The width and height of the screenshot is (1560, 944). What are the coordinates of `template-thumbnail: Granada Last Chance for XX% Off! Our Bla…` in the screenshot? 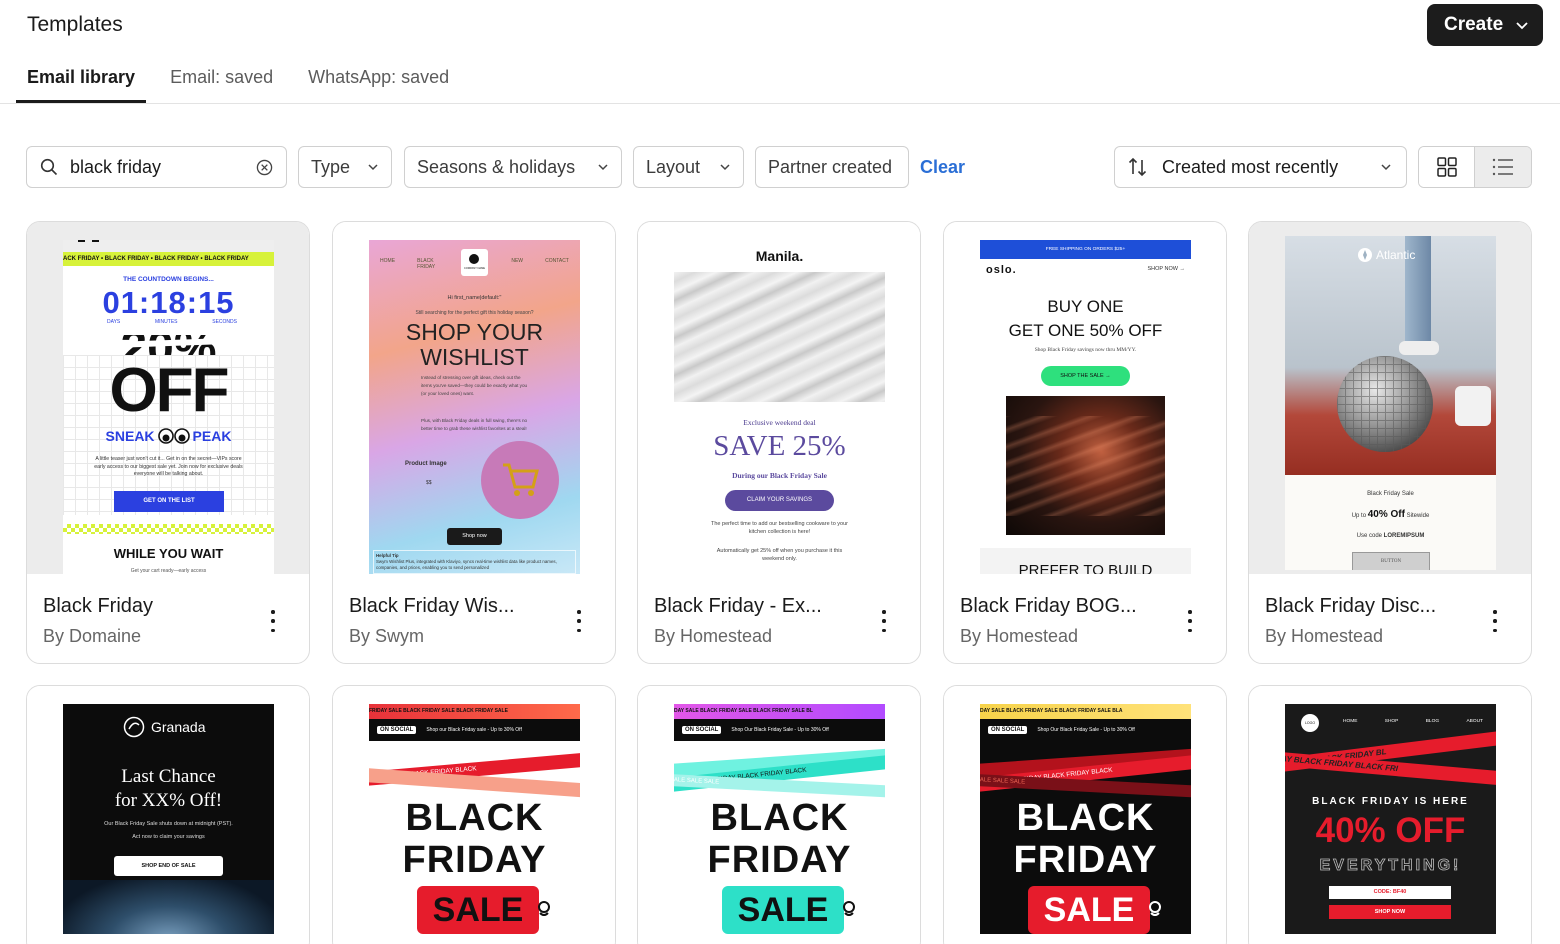 It's located at (168, 815).